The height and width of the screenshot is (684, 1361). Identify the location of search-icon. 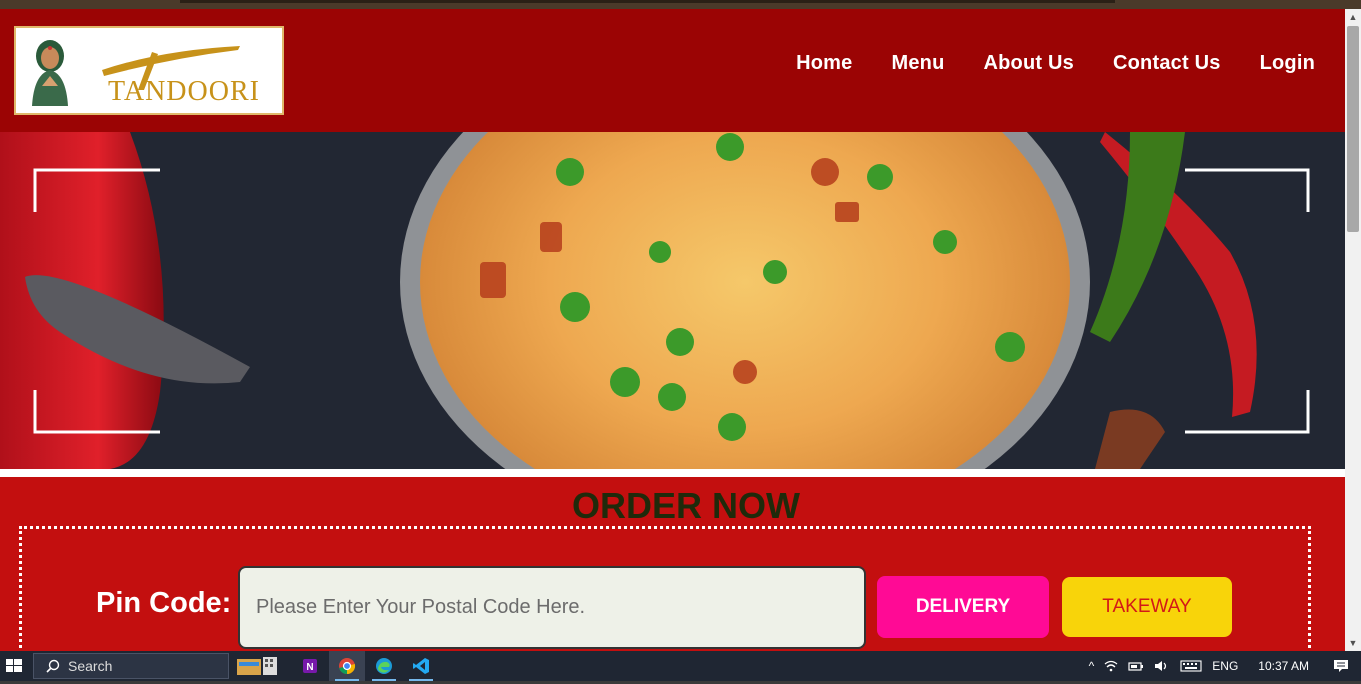
(53, 666).